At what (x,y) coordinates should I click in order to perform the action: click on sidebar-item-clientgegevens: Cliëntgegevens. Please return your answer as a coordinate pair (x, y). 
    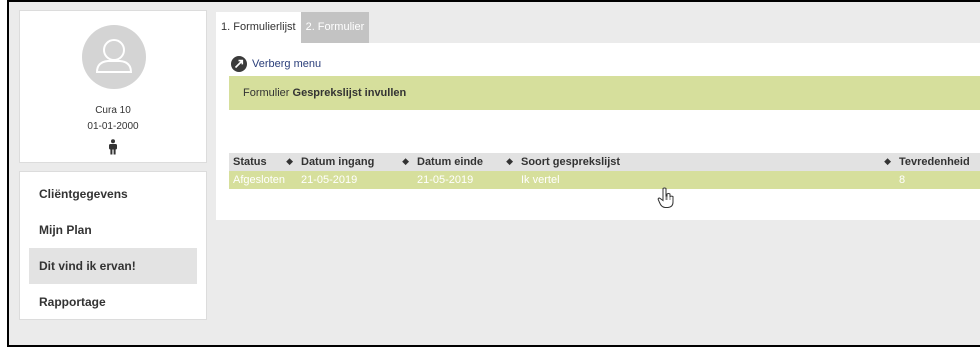
    Looking at the image, I should click on (113, 194).